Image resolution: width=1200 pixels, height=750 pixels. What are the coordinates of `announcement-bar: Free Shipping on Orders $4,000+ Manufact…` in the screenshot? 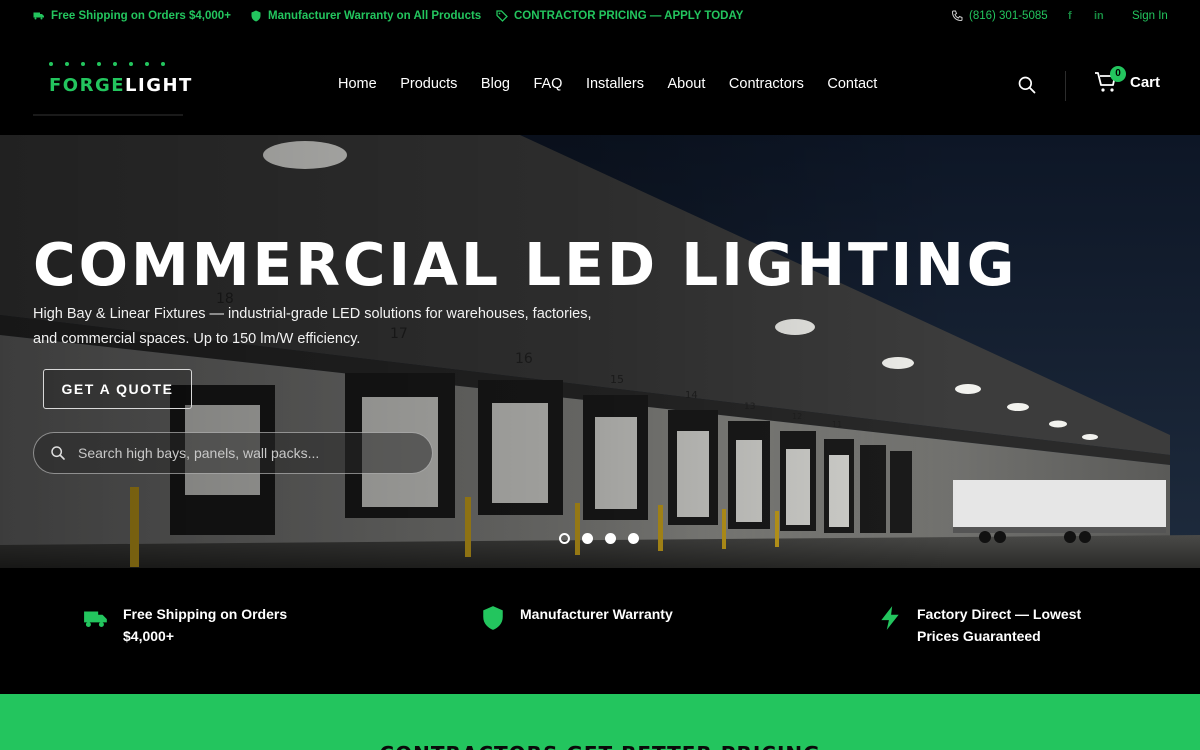 It's located at (600, 17).